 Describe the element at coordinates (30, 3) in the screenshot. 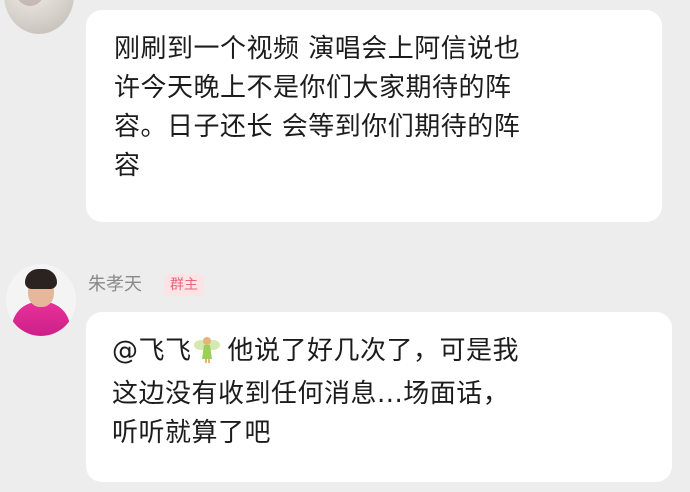

I see `avatar-photo-detail` at that location.